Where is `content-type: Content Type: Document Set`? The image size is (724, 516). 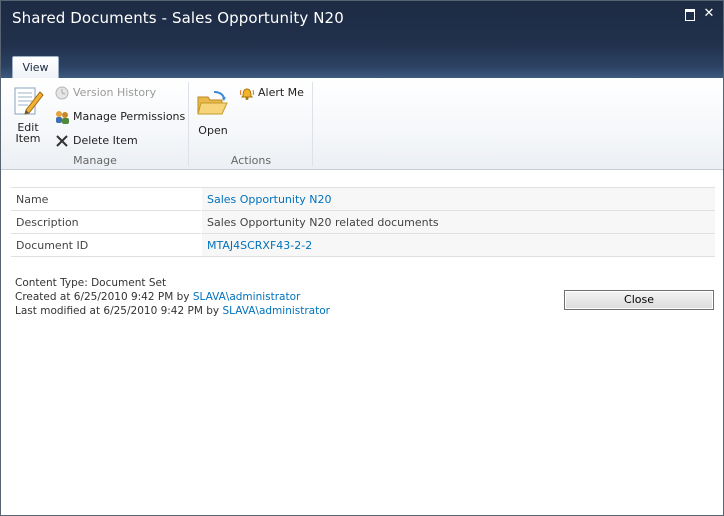
content-type: Content Type: Document Set is located at coordinates (91, 283).